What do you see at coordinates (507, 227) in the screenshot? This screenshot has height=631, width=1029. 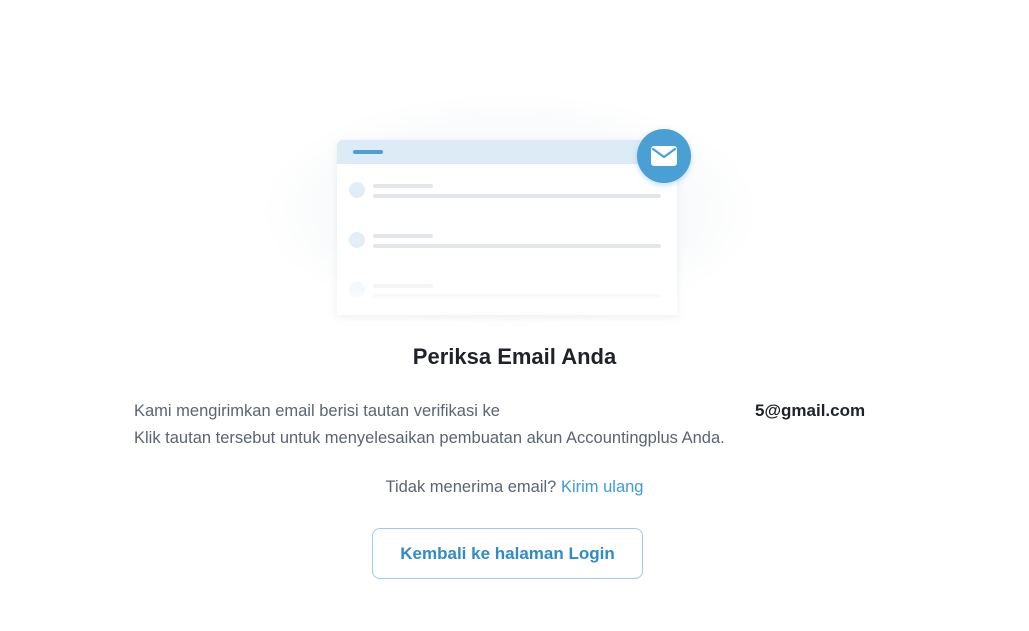 I see `mailbox-illustration` at bounding box center [507, 227].